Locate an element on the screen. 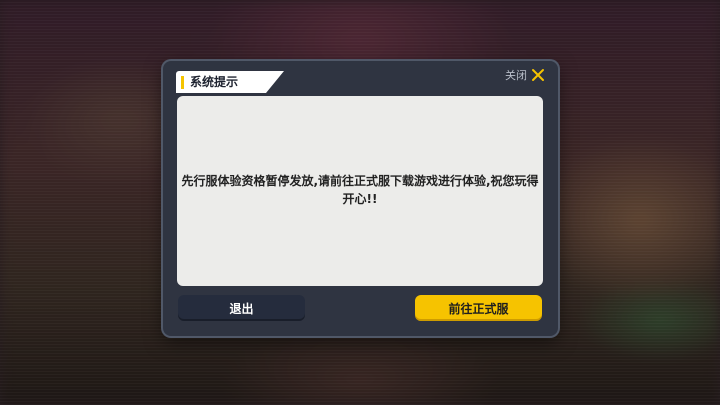  dialog-title: 系统提示 is located at coordinates (214, 82).